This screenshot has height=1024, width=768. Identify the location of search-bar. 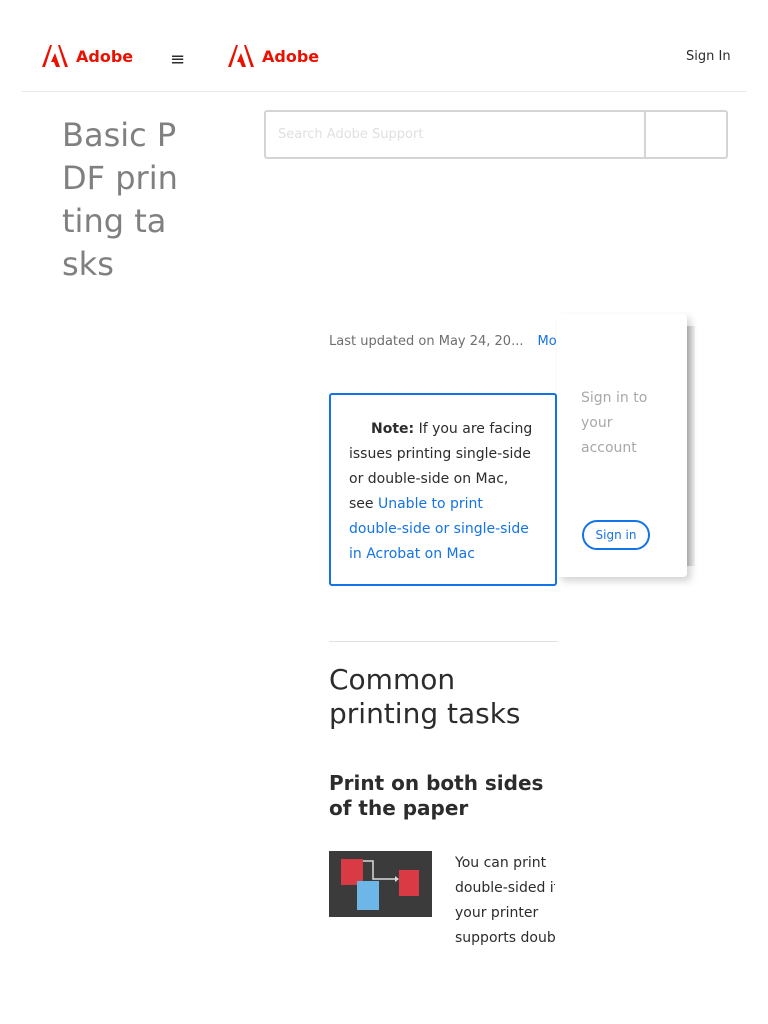
(496, 134).